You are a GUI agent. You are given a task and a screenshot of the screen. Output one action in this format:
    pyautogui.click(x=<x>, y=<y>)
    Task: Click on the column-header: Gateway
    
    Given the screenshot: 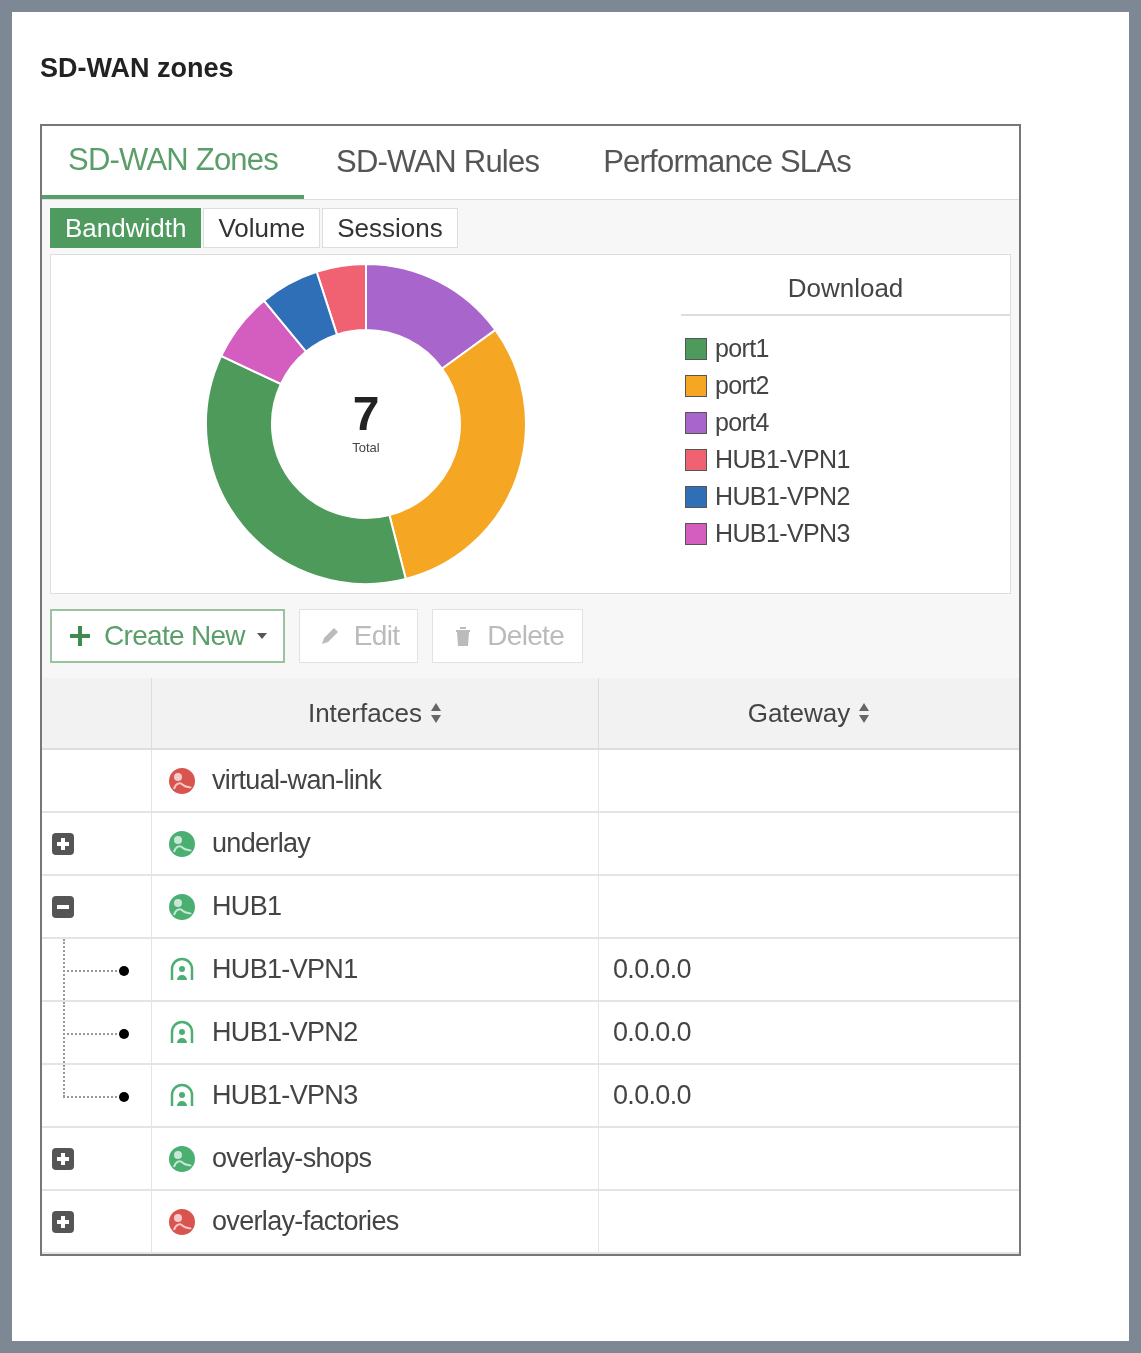 What is the action you would take?
    pyautogui.click(x=809, y=713)
    